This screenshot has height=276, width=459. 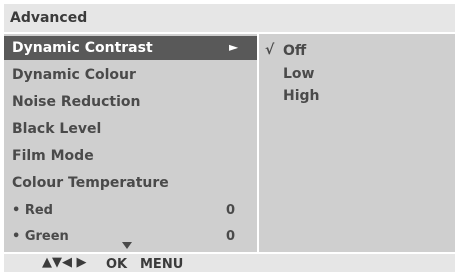 I want to click on menu-item-label: Film Mode, so click(x=53, y=156).